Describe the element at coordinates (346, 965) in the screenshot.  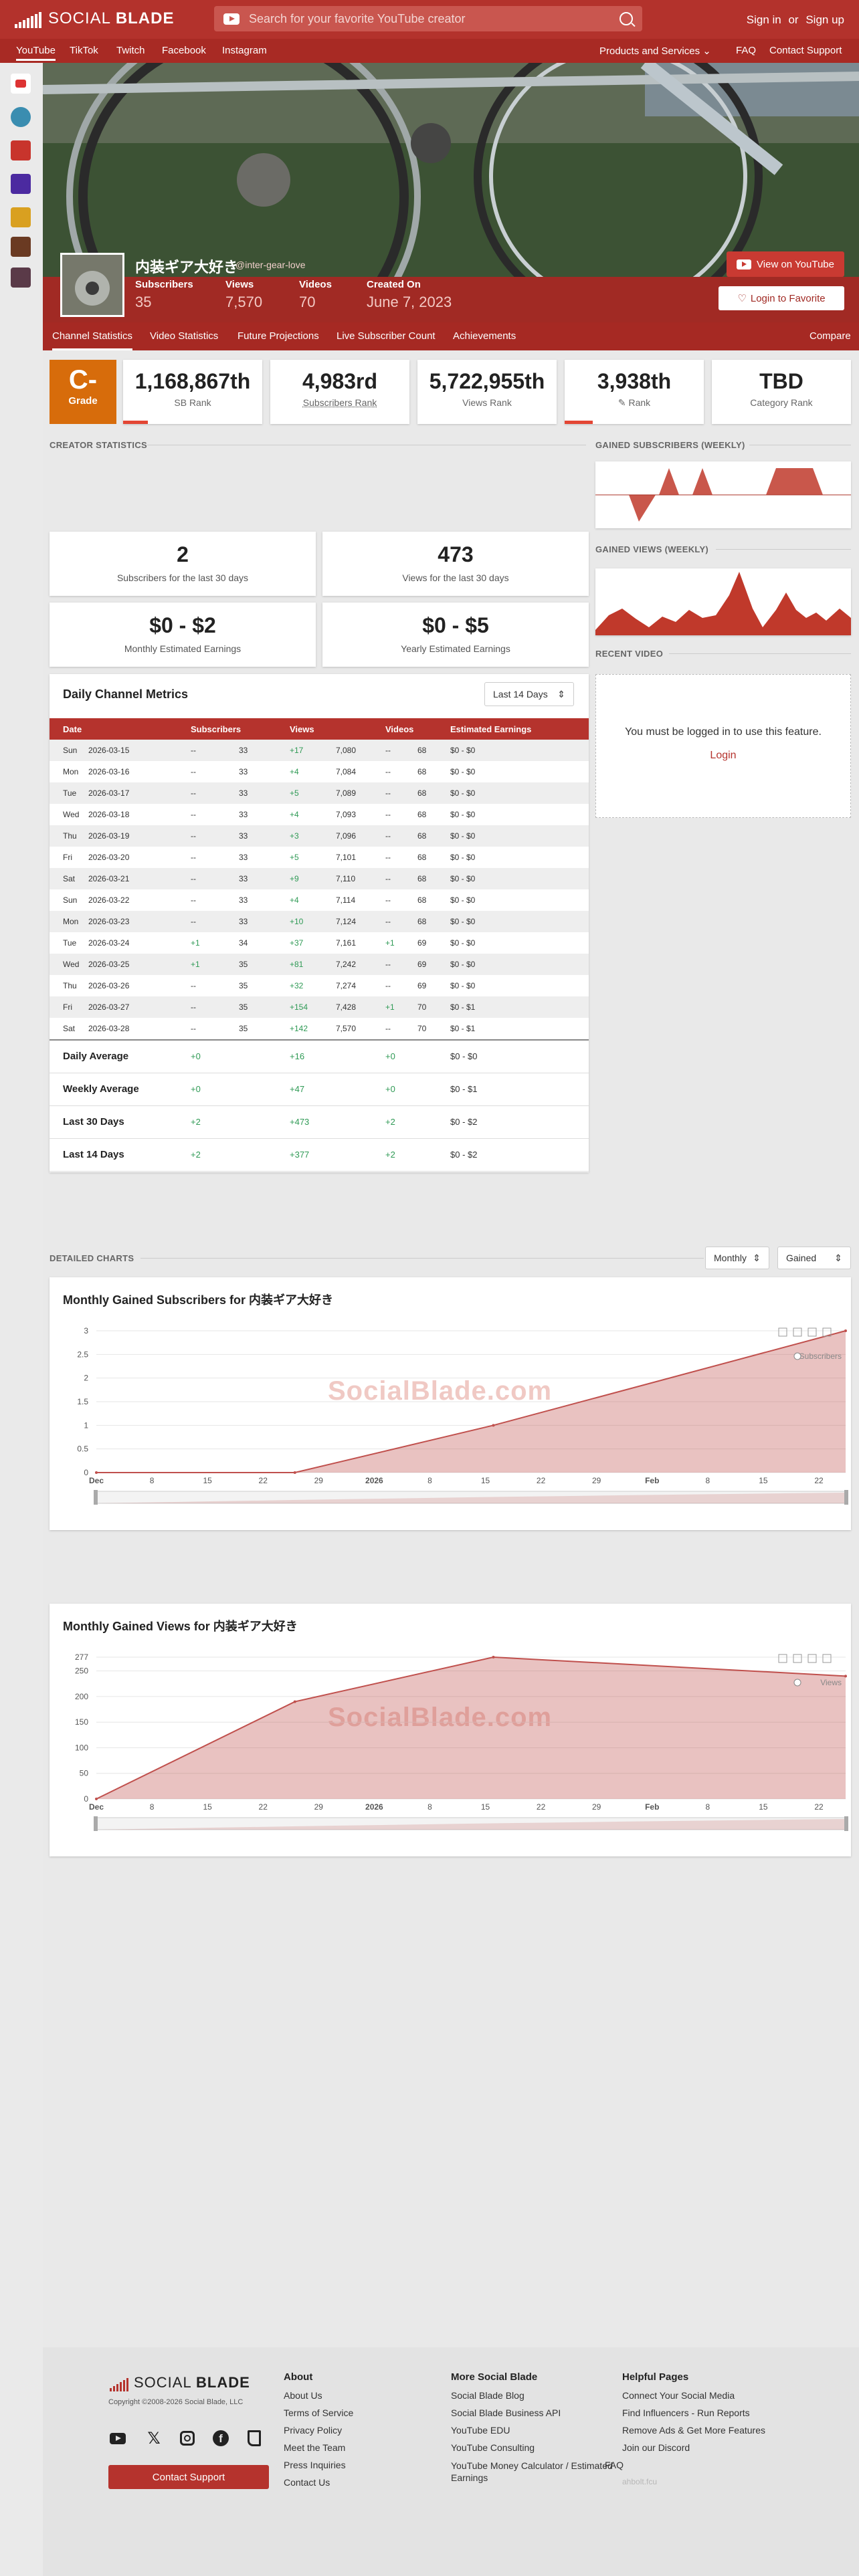
I see `cell-views-total: 7,242` at that location.